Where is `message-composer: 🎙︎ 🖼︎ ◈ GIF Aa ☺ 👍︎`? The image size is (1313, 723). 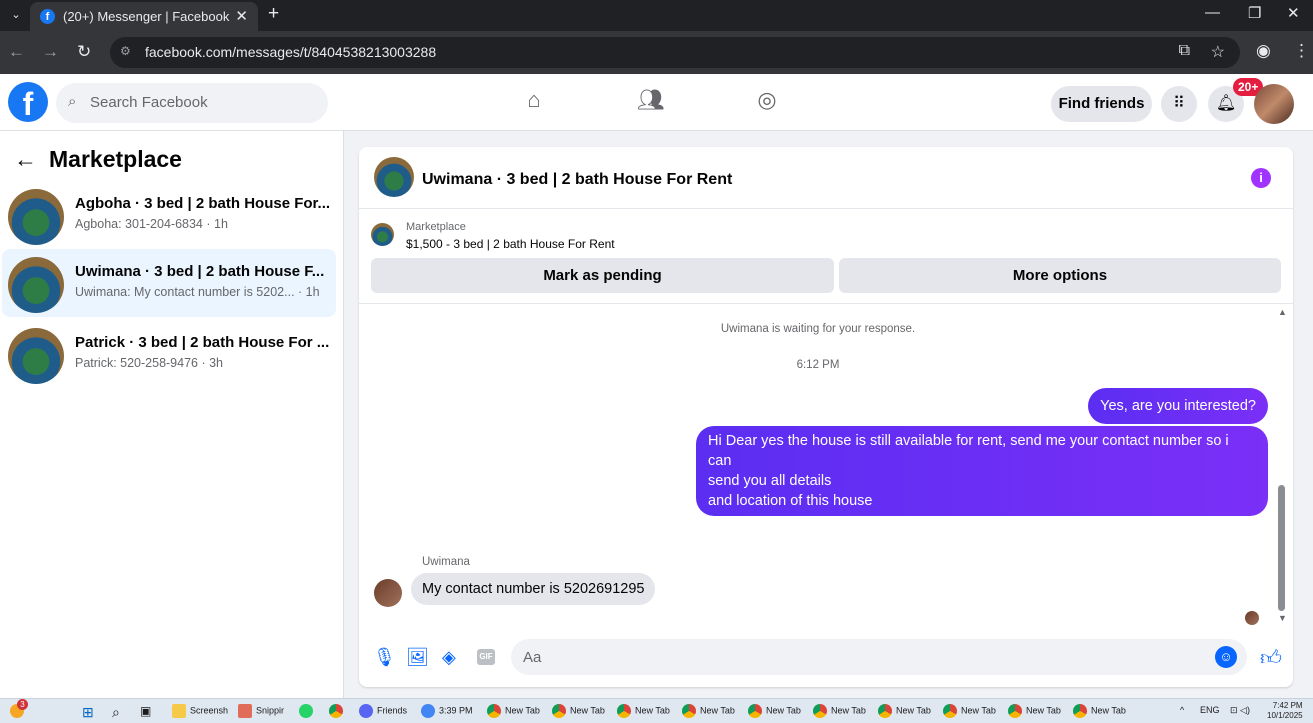
message-composer: 🎙︎ 🖼︎ ◈ GIF Aa ☺ 👍︎ is located at coordinates (826, 657).